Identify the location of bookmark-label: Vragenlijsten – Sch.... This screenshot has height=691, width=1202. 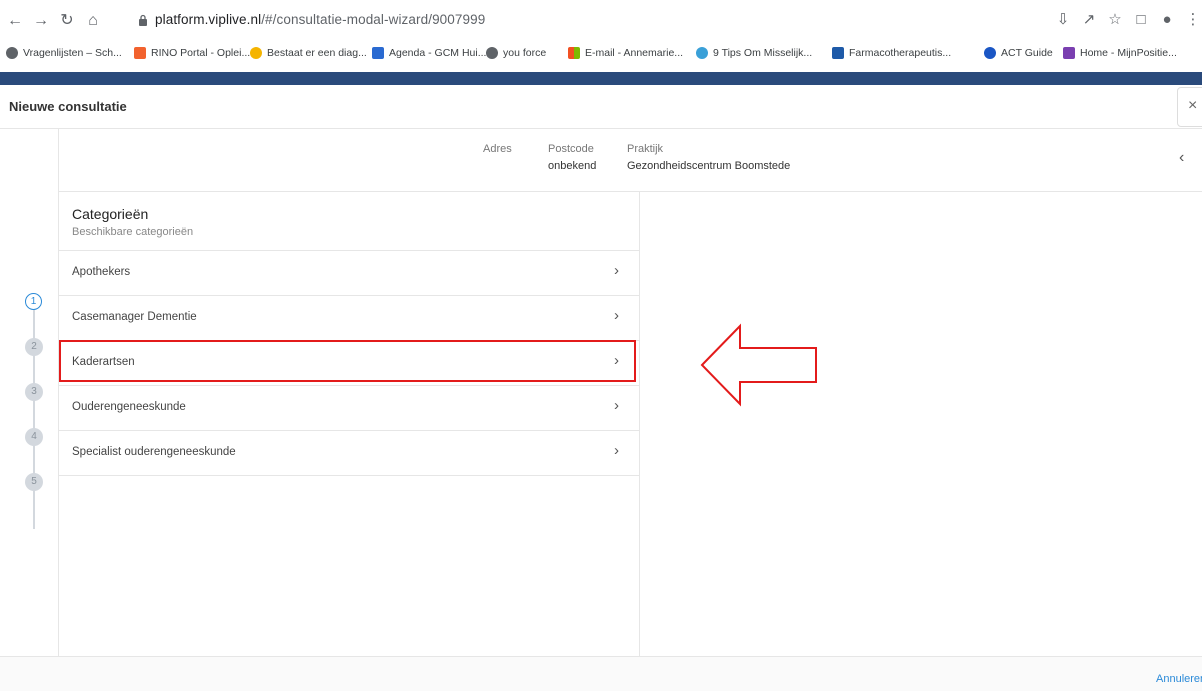
(72, 53).